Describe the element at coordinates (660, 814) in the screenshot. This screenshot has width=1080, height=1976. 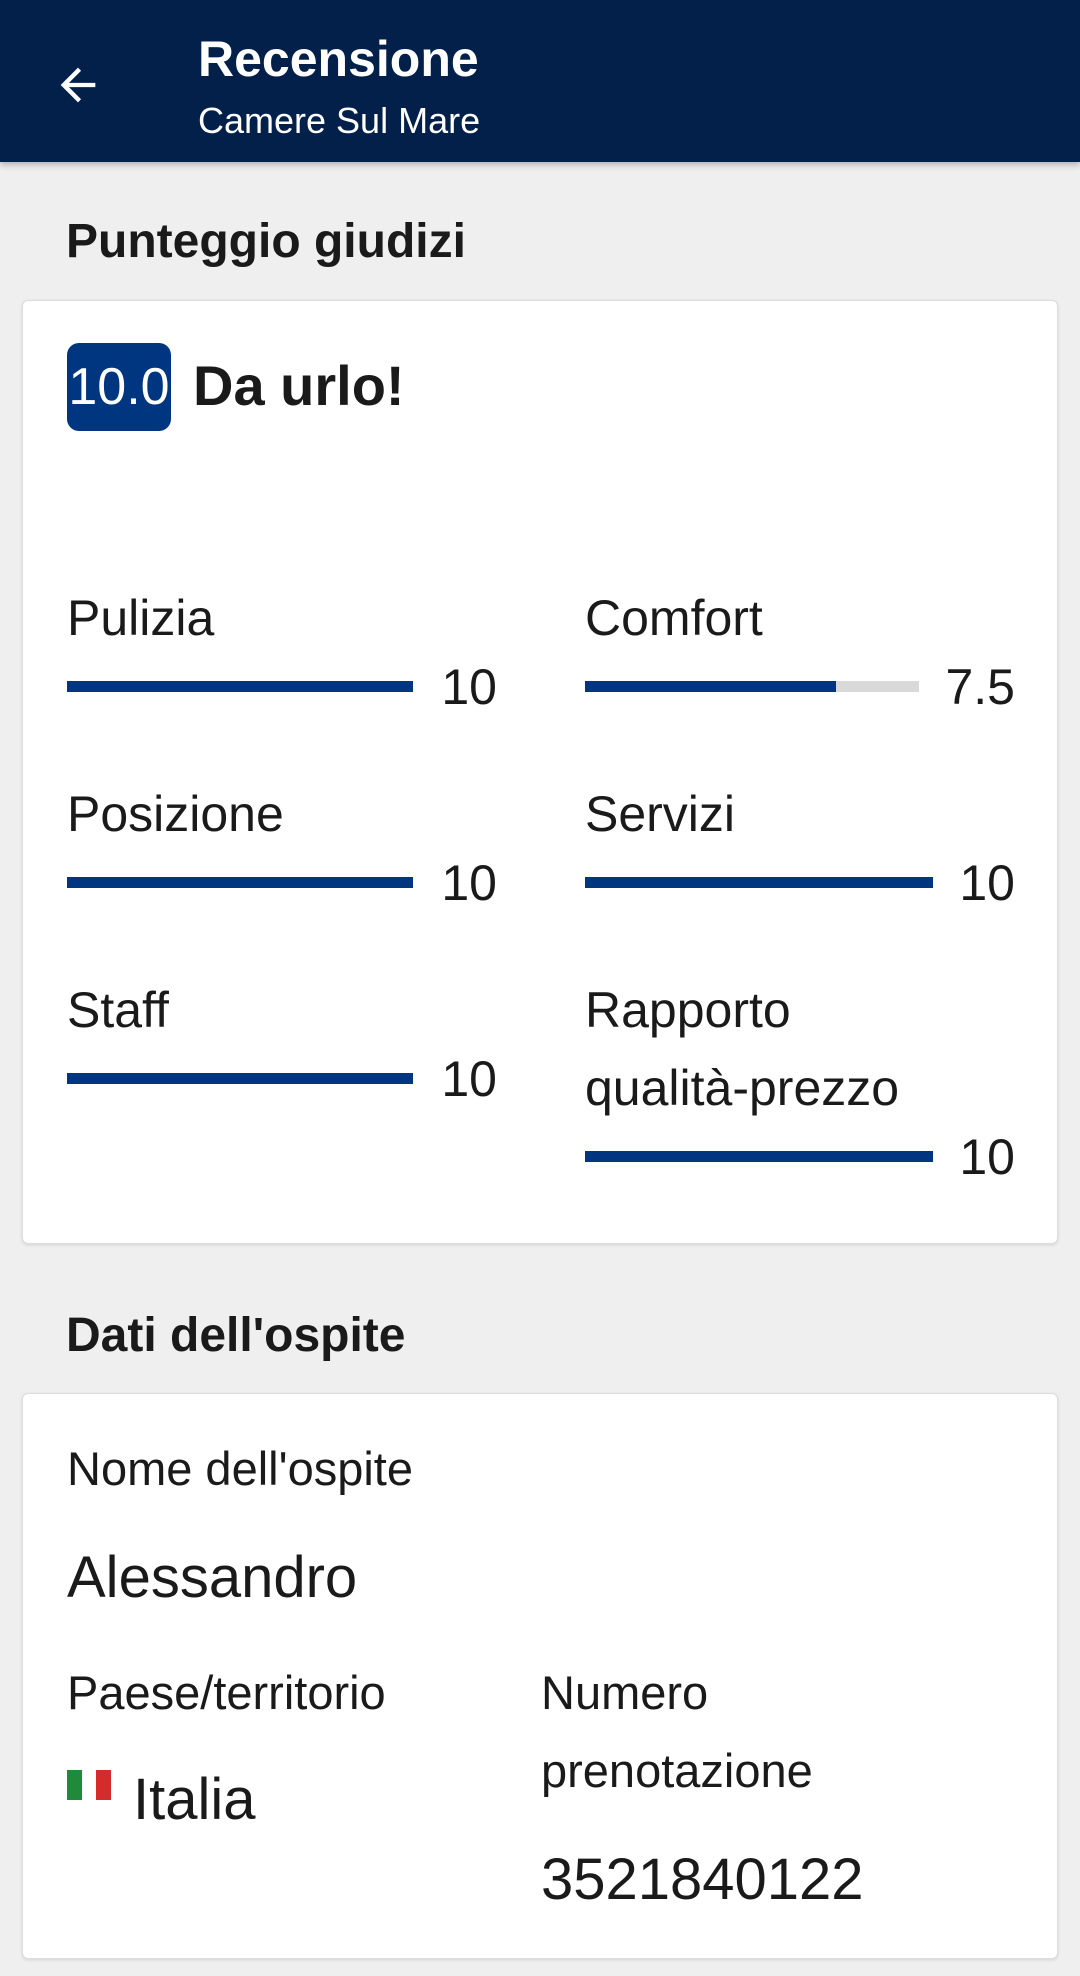
I see `category-label: Servizi` at that location.